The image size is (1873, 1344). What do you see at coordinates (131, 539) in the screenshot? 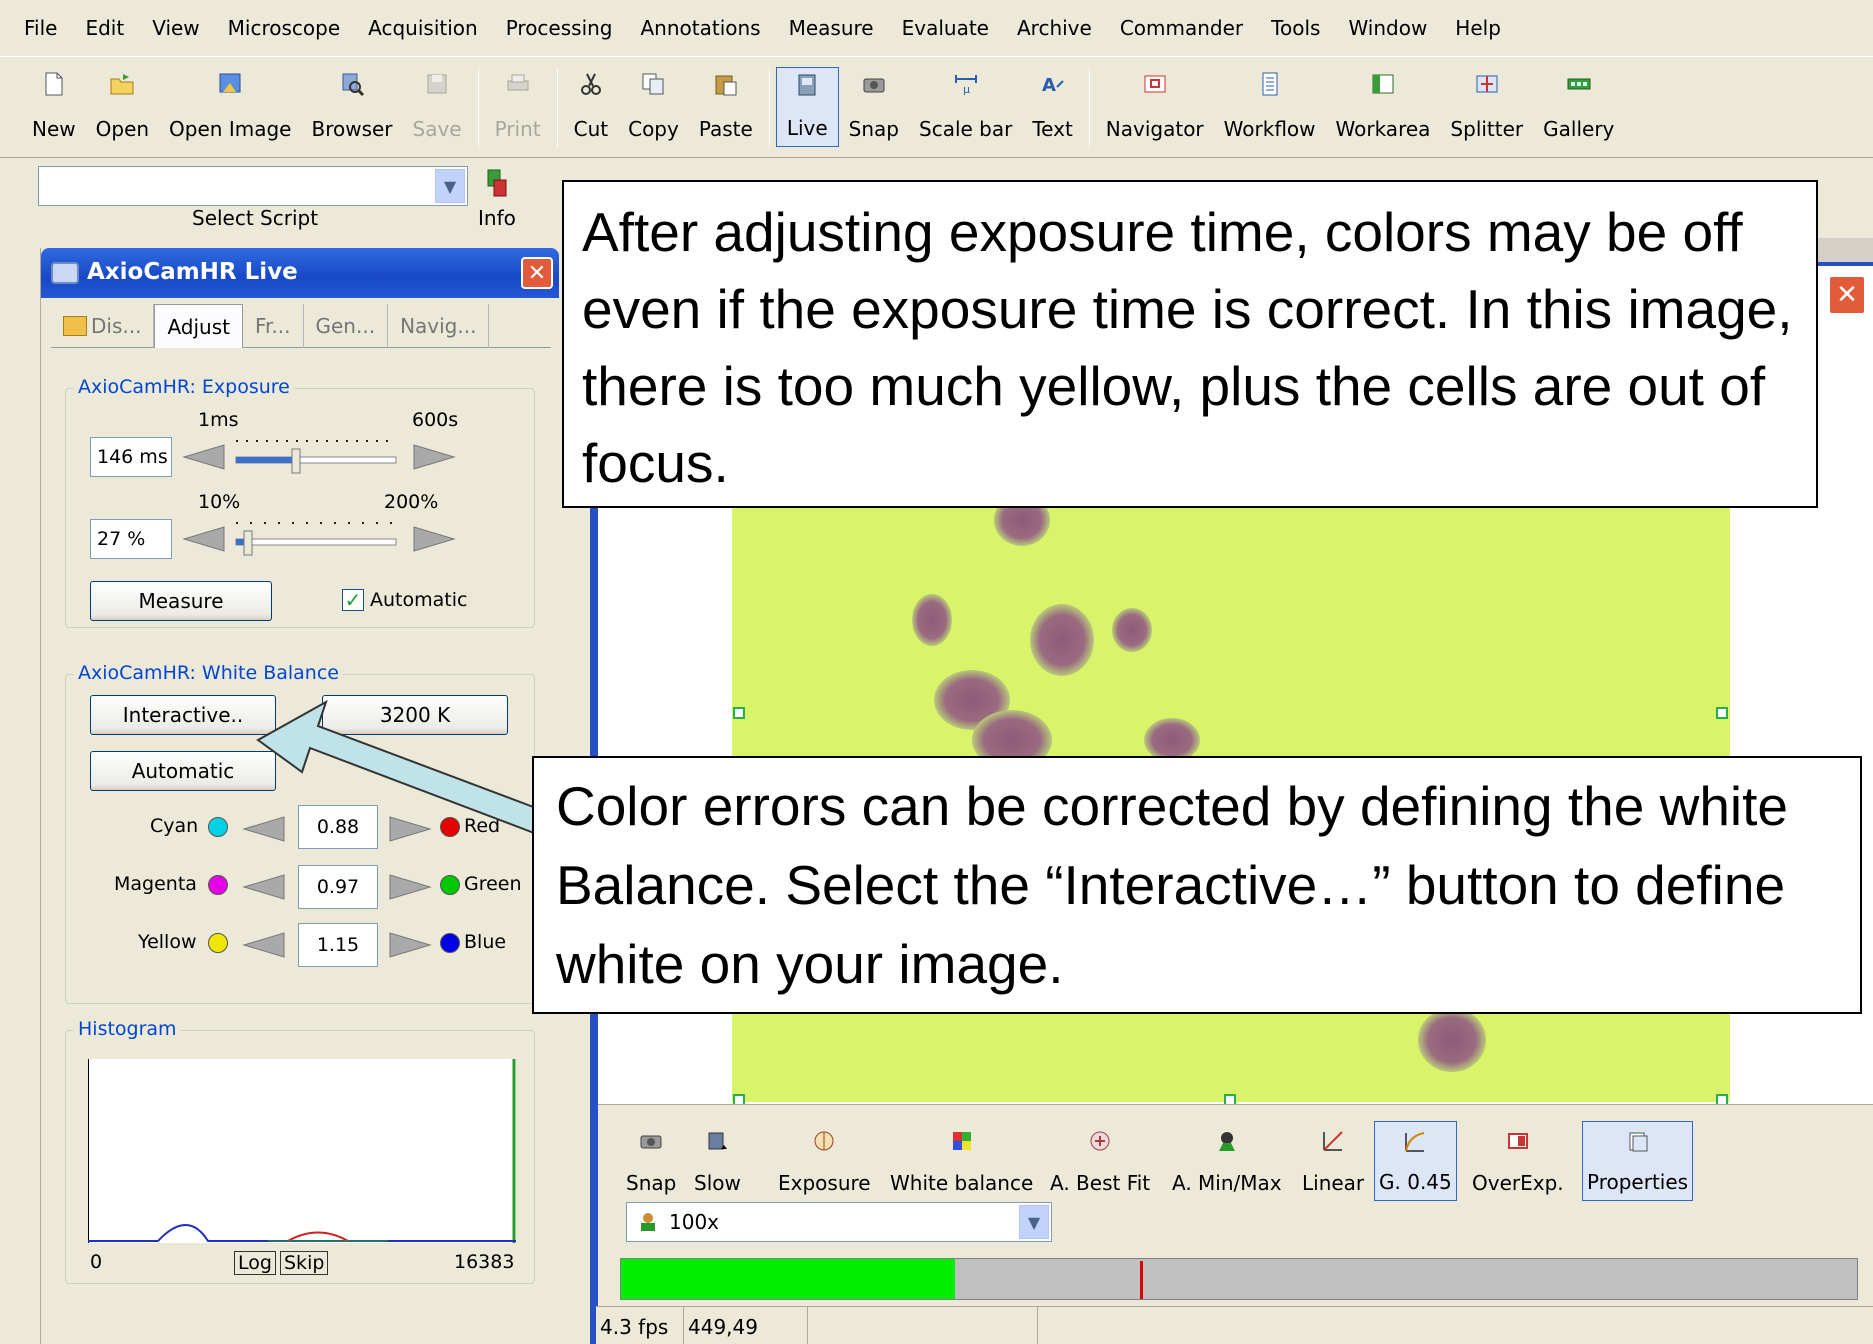
I see `exposure-gain-field: 27 %` at bounding box center [131, 539].